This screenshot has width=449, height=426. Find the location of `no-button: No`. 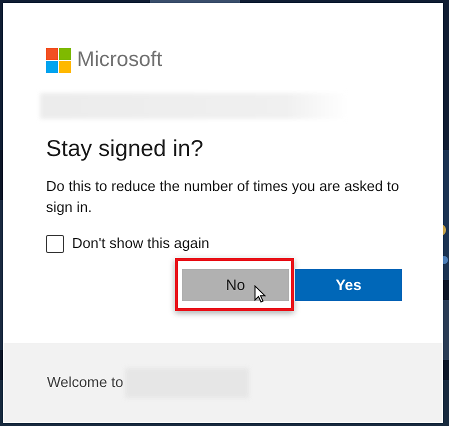

no-button: No is located at coordinates (235, 285).